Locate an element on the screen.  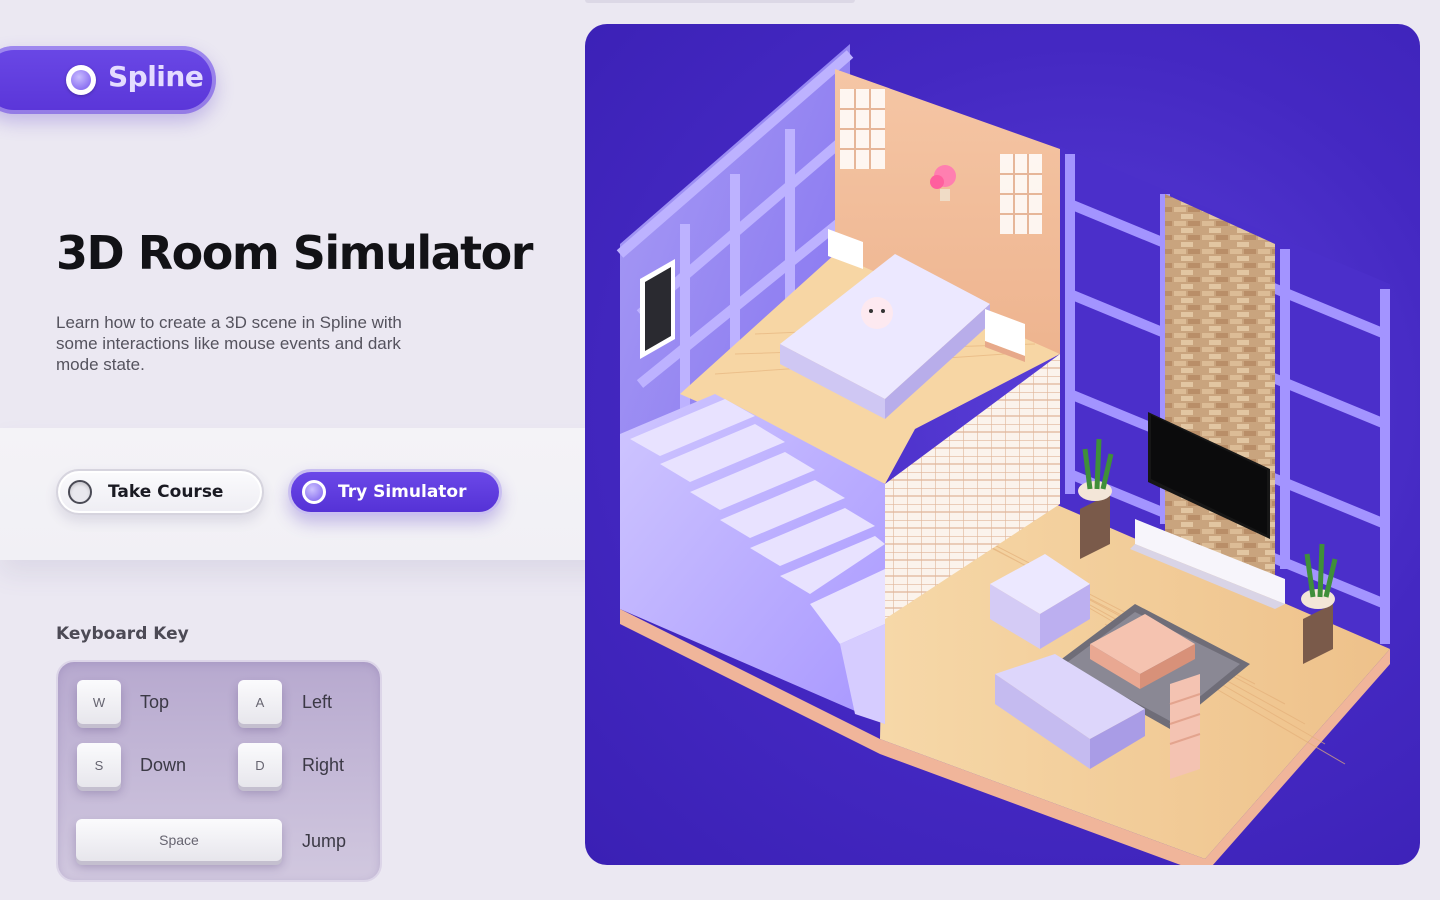
key-s-action: Down is located at coordinates (163, 765).